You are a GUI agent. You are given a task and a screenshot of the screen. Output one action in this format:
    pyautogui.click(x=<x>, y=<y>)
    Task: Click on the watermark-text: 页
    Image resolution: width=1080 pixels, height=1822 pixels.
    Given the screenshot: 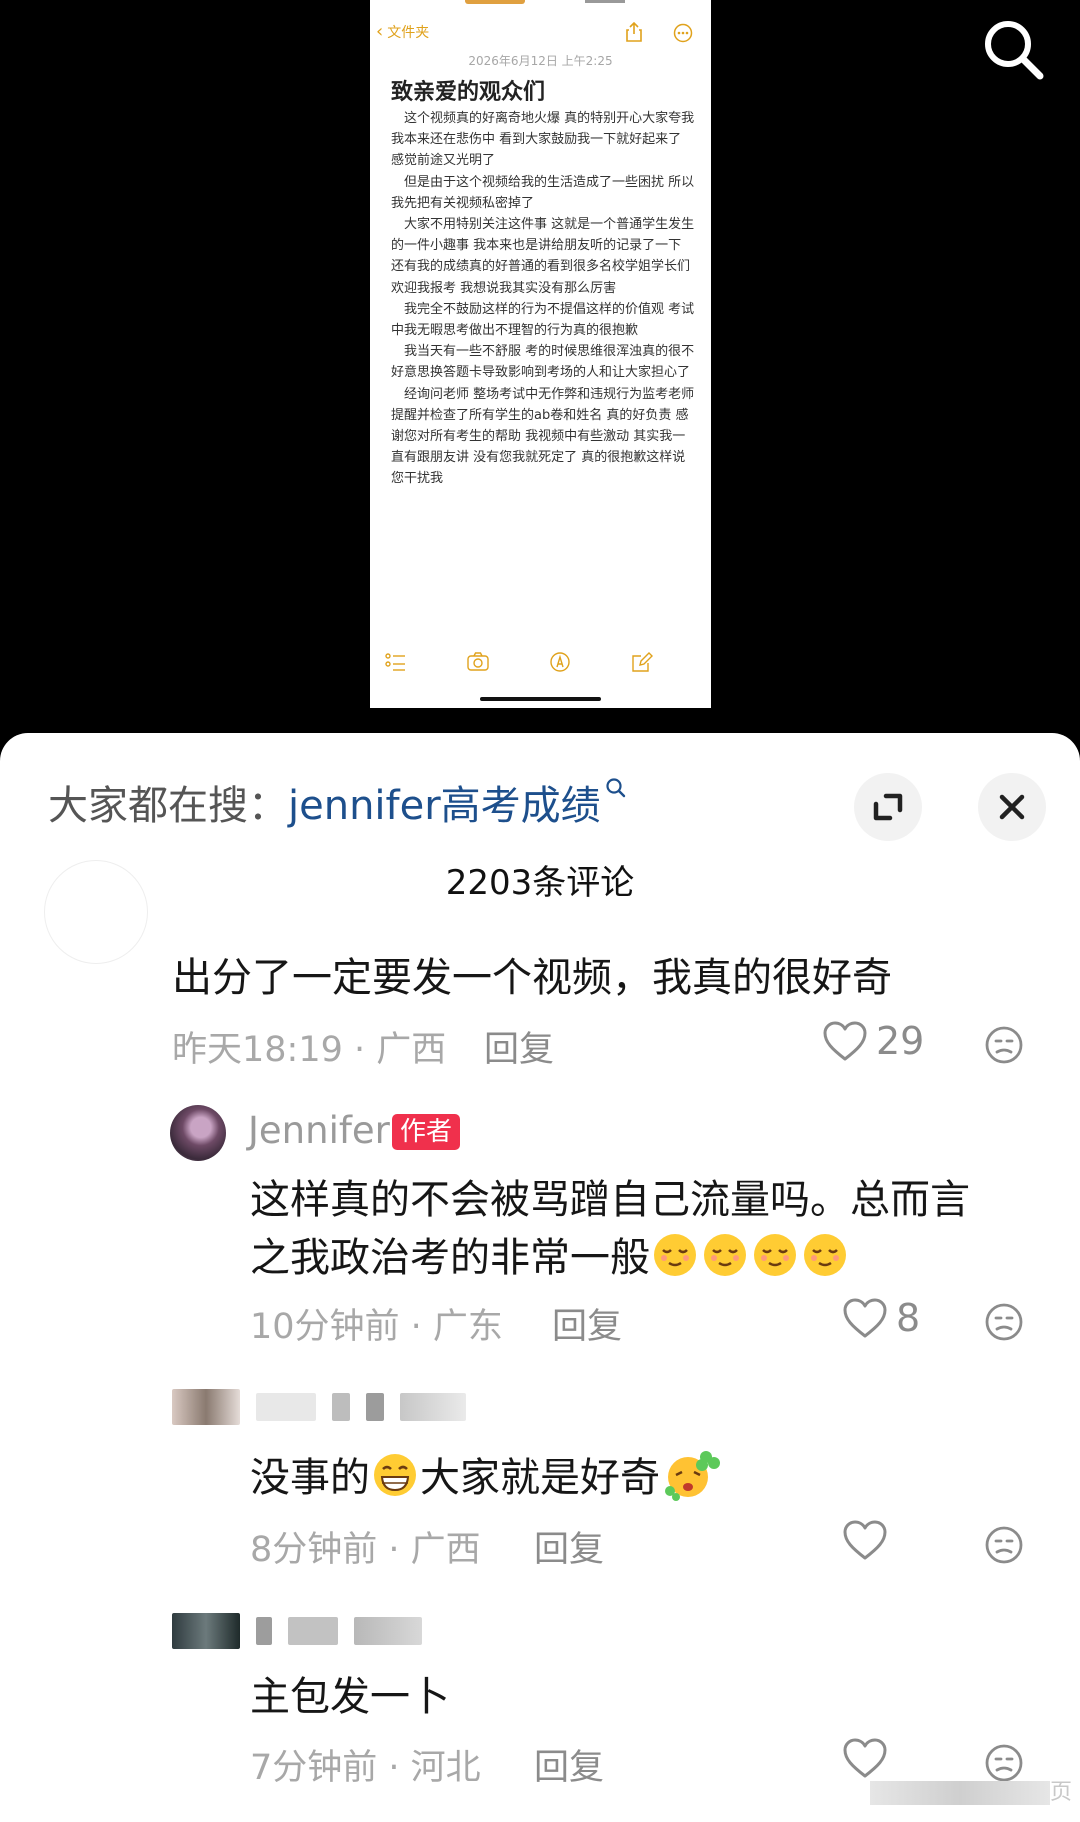 What is the action you would take?
    pyautogui.click(x=1061, y=1792)
    